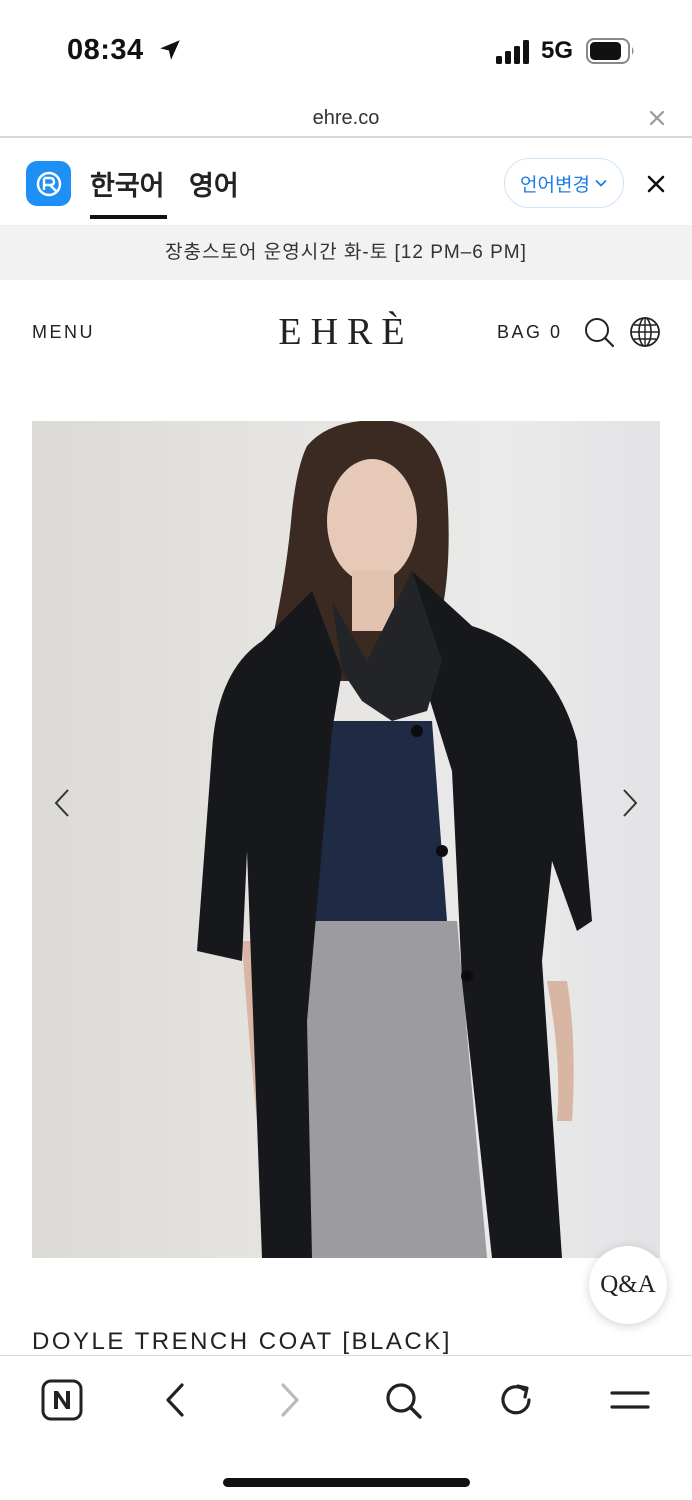 The width and height of the screenshot is (692, 1500). Describe the element at coordinates (601, 183) in the screenshot. I see `chevron-down-icon` at that location.